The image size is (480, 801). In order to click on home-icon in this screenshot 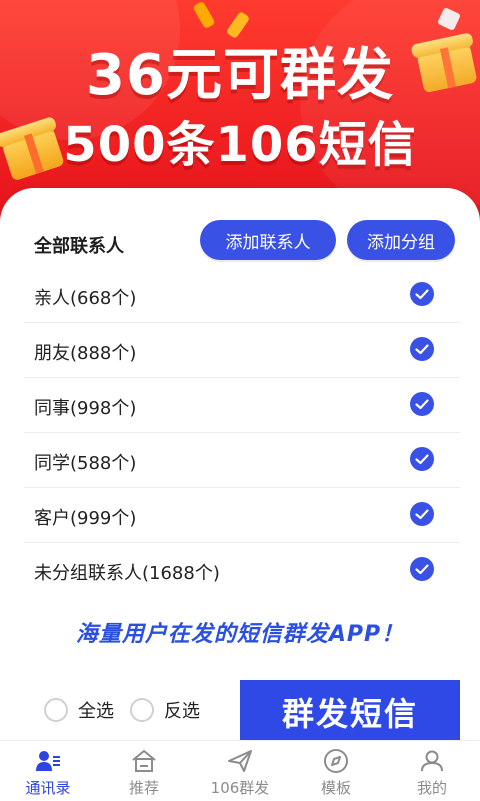, I will do `click(144, 760)`.